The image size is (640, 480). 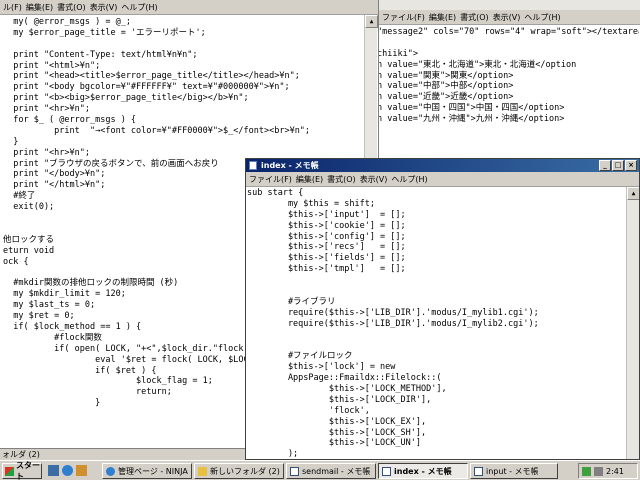 What do you see at coordinates (28, 470) in the screenshot?
I see `start-label: スタート` at bounding box center [28, 470].